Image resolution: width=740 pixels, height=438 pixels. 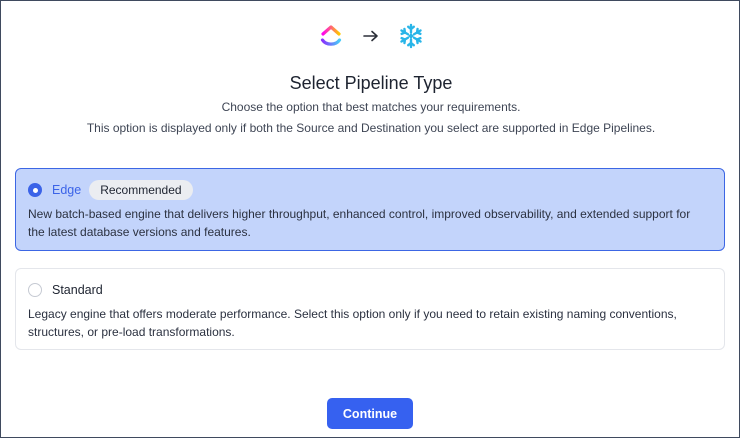 I want to click on standard-label: Standard, so click(x=77, y=290).